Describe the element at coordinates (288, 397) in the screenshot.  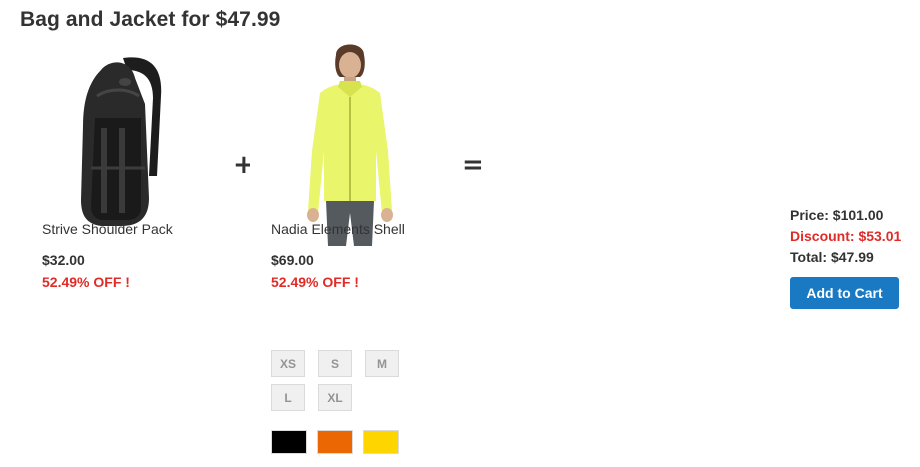
I see `size-option-l: L` at that location.